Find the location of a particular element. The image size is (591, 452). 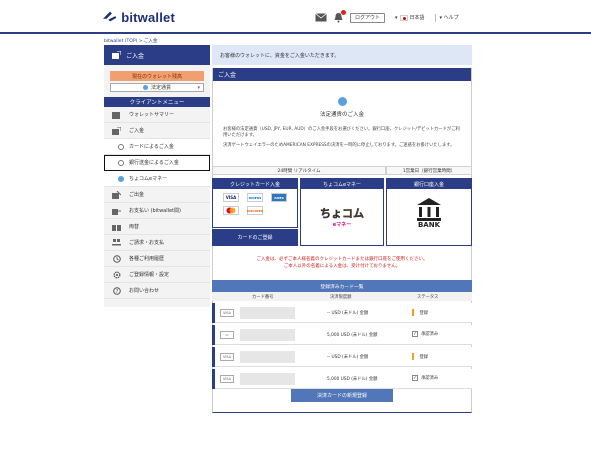

sidebar-item-bank-deposit: 銀行送金によるご入金 is located at coordinates (157, 163).